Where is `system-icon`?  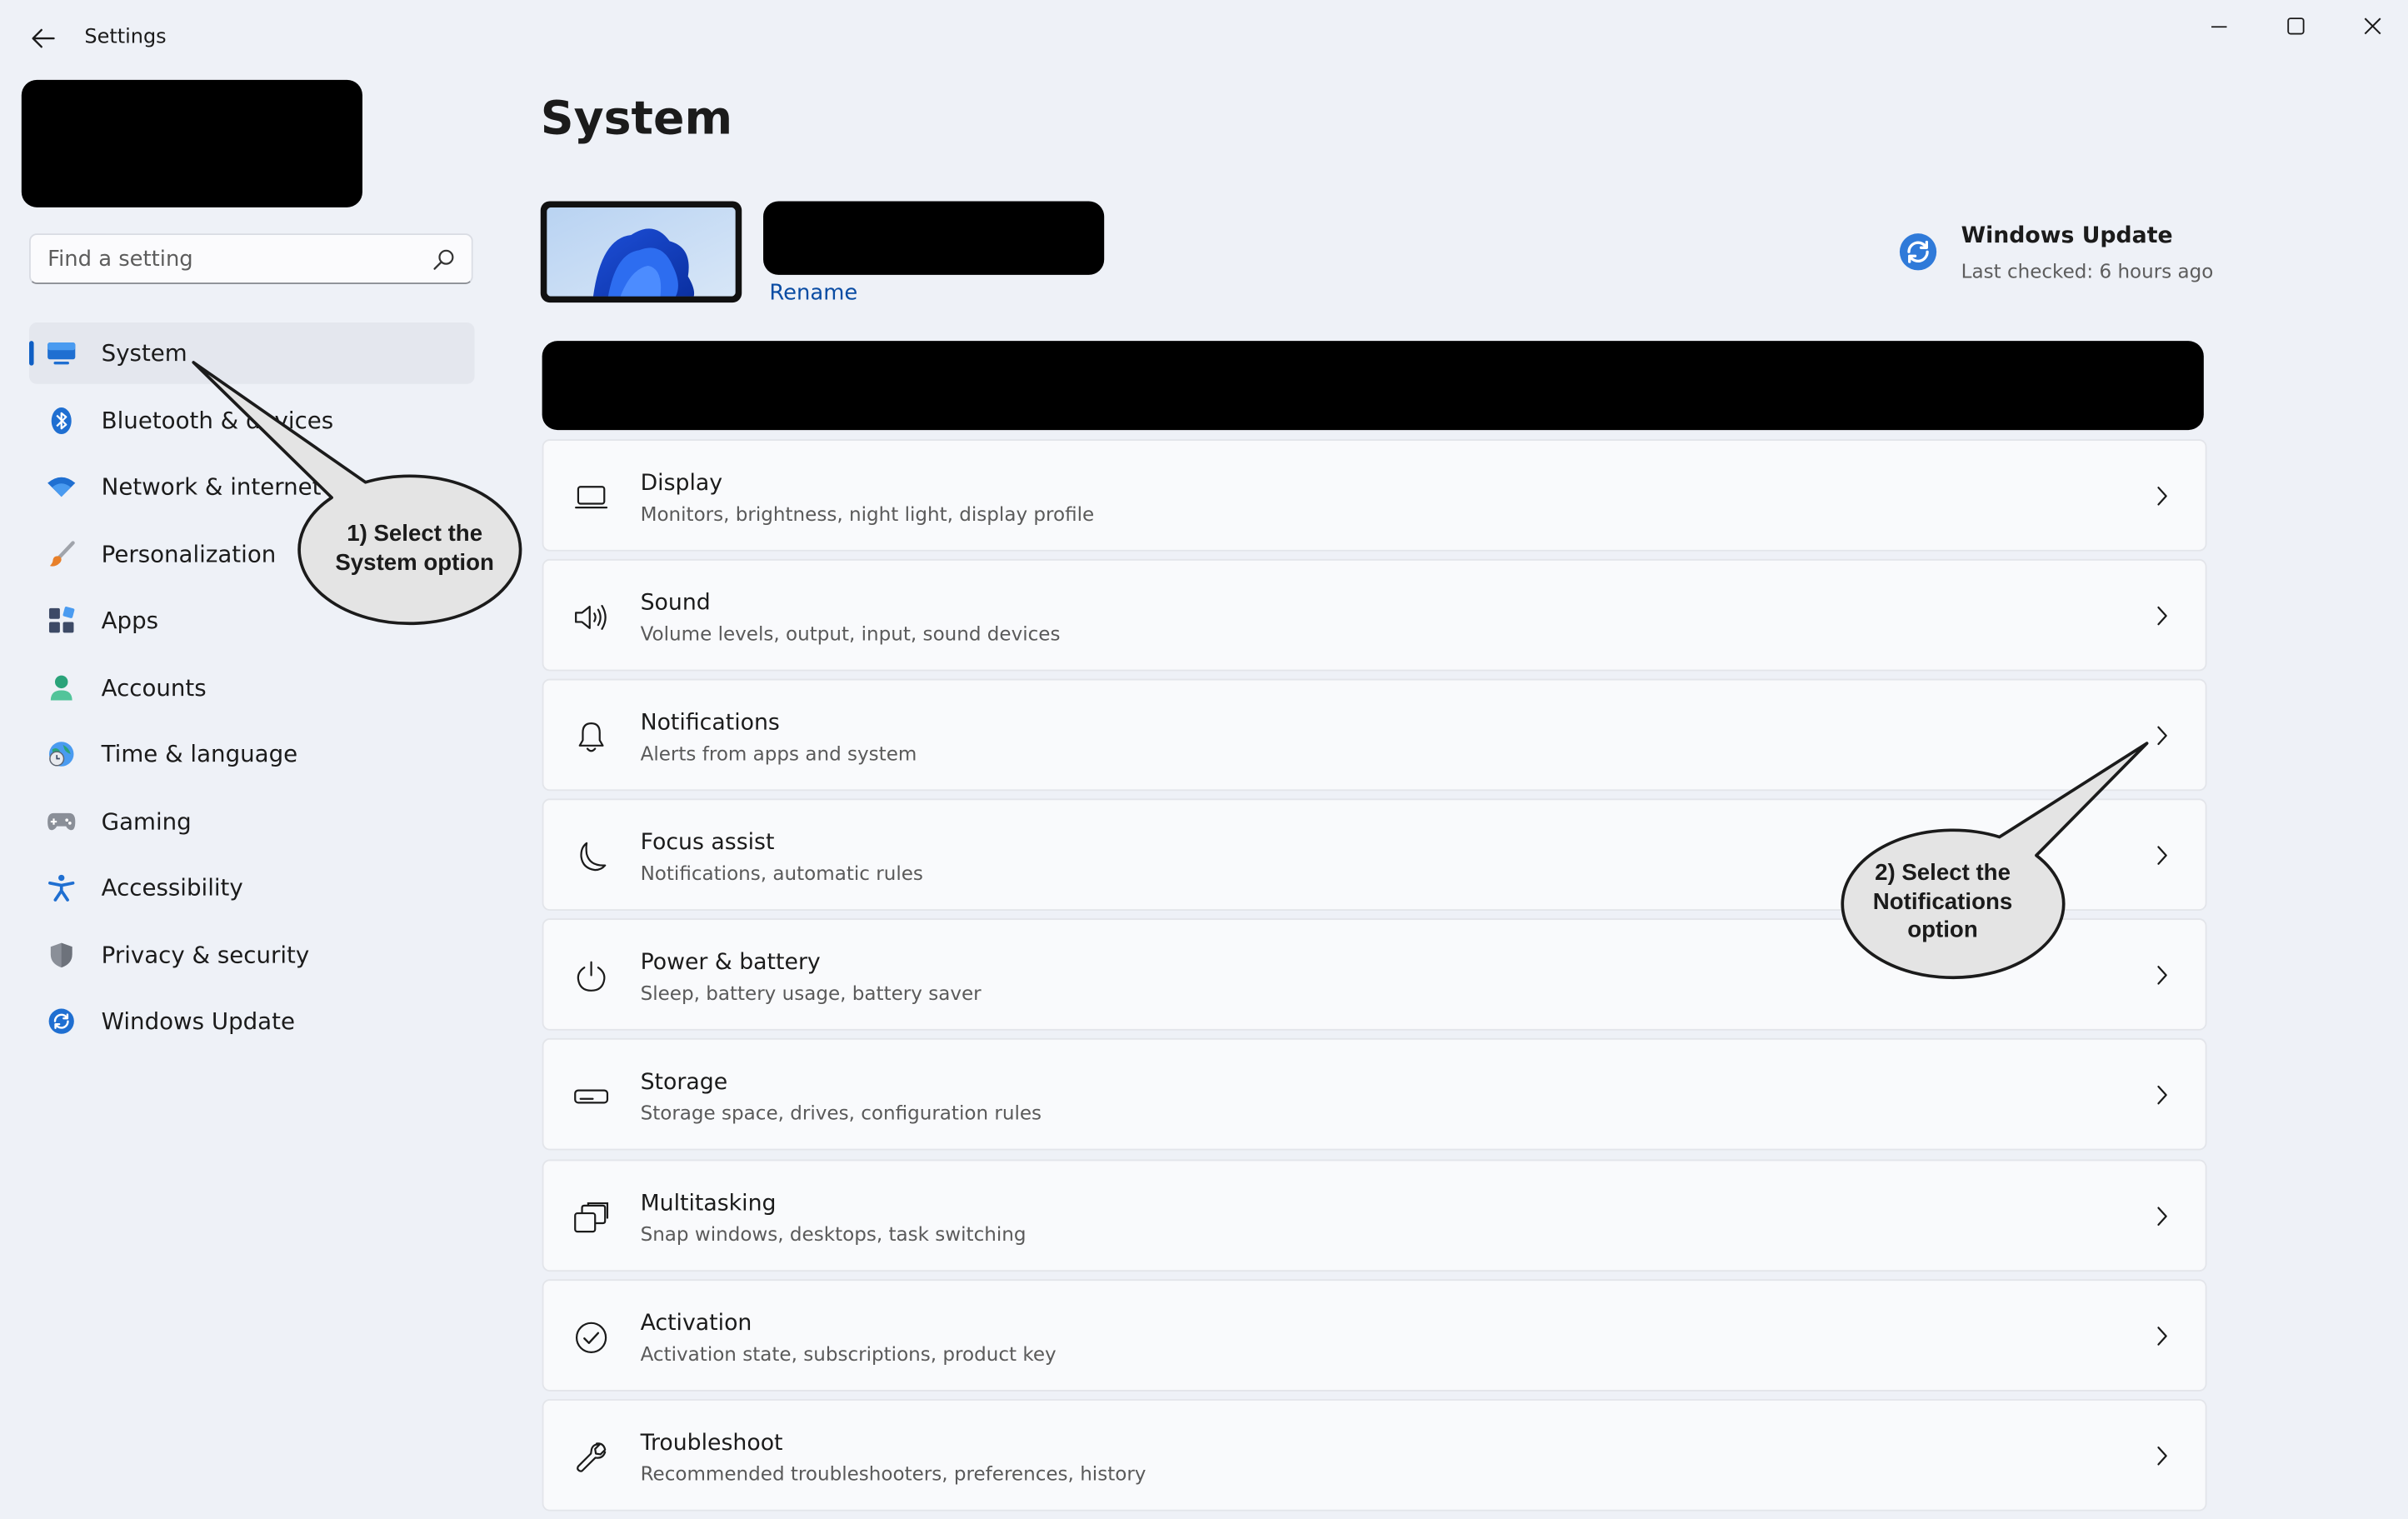
system-icon is located at coordinates (61, 353).